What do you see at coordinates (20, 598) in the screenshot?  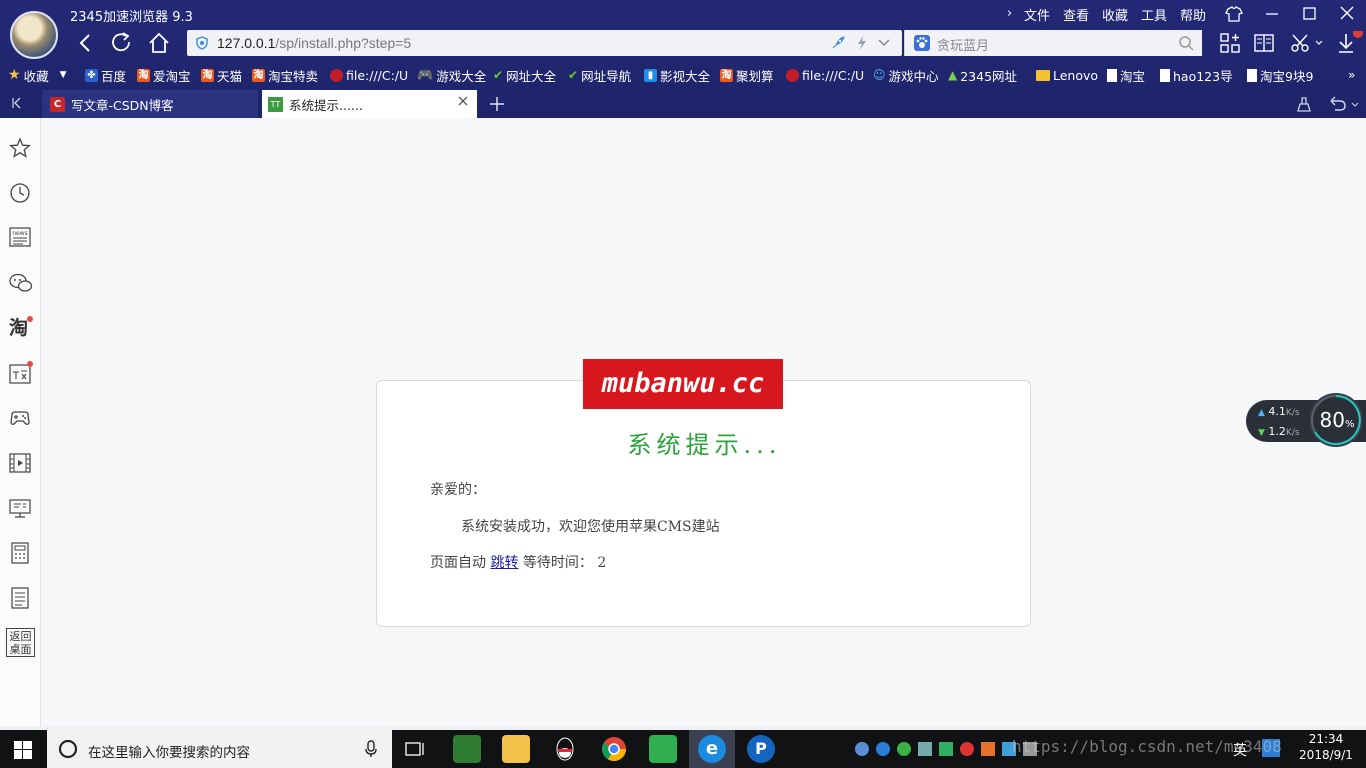 I see `sidebar-list-icon` at bounding box center [20, 598].